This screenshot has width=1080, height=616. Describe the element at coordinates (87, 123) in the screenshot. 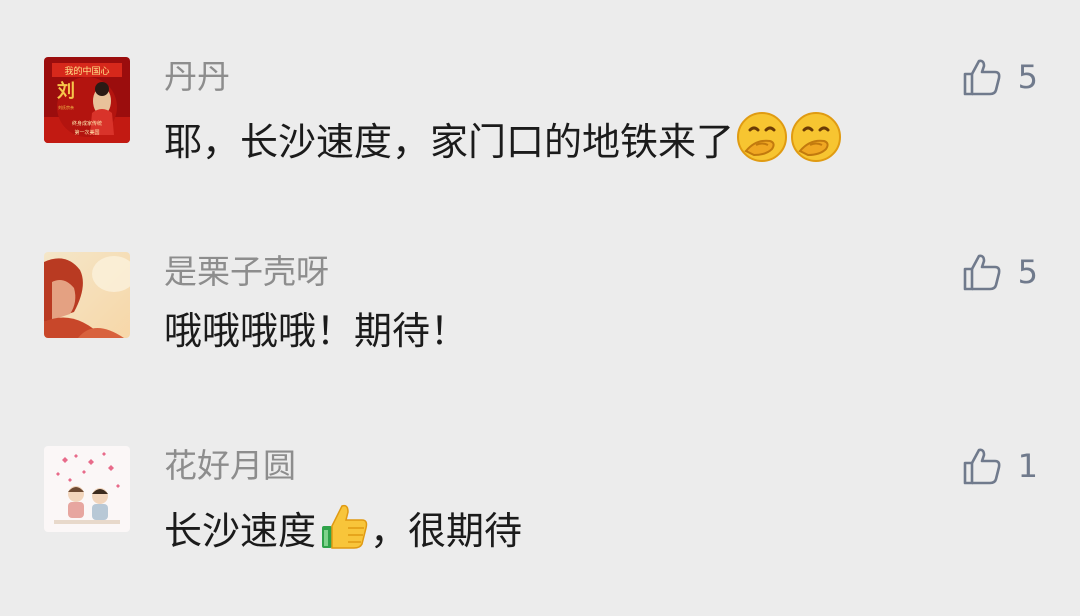

I see `avatar-line1-text: 终身成家传统` at that location.